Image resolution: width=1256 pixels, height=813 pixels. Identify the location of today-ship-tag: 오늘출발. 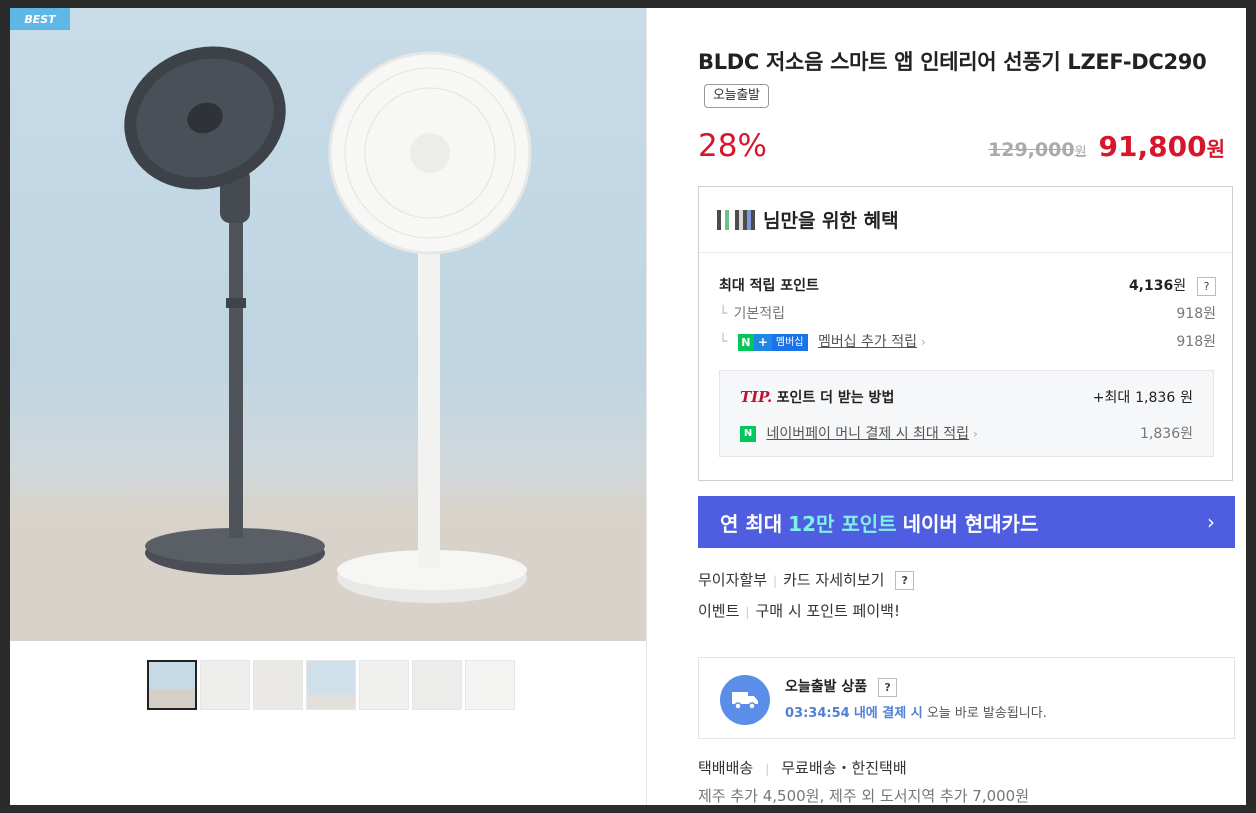
(736, 96).